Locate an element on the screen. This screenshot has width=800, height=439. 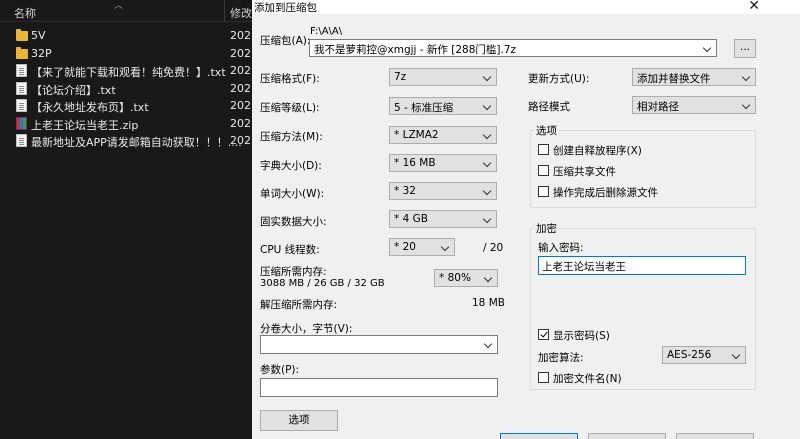
delete-after-label: 操作完成后删除源文件 is located at coordinates (605, 192).